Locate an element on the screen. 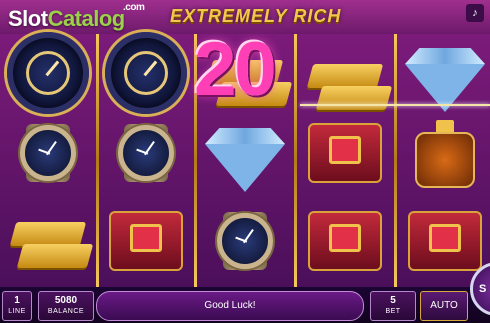  watermark-com: .com is located at coordinates (134, 7).